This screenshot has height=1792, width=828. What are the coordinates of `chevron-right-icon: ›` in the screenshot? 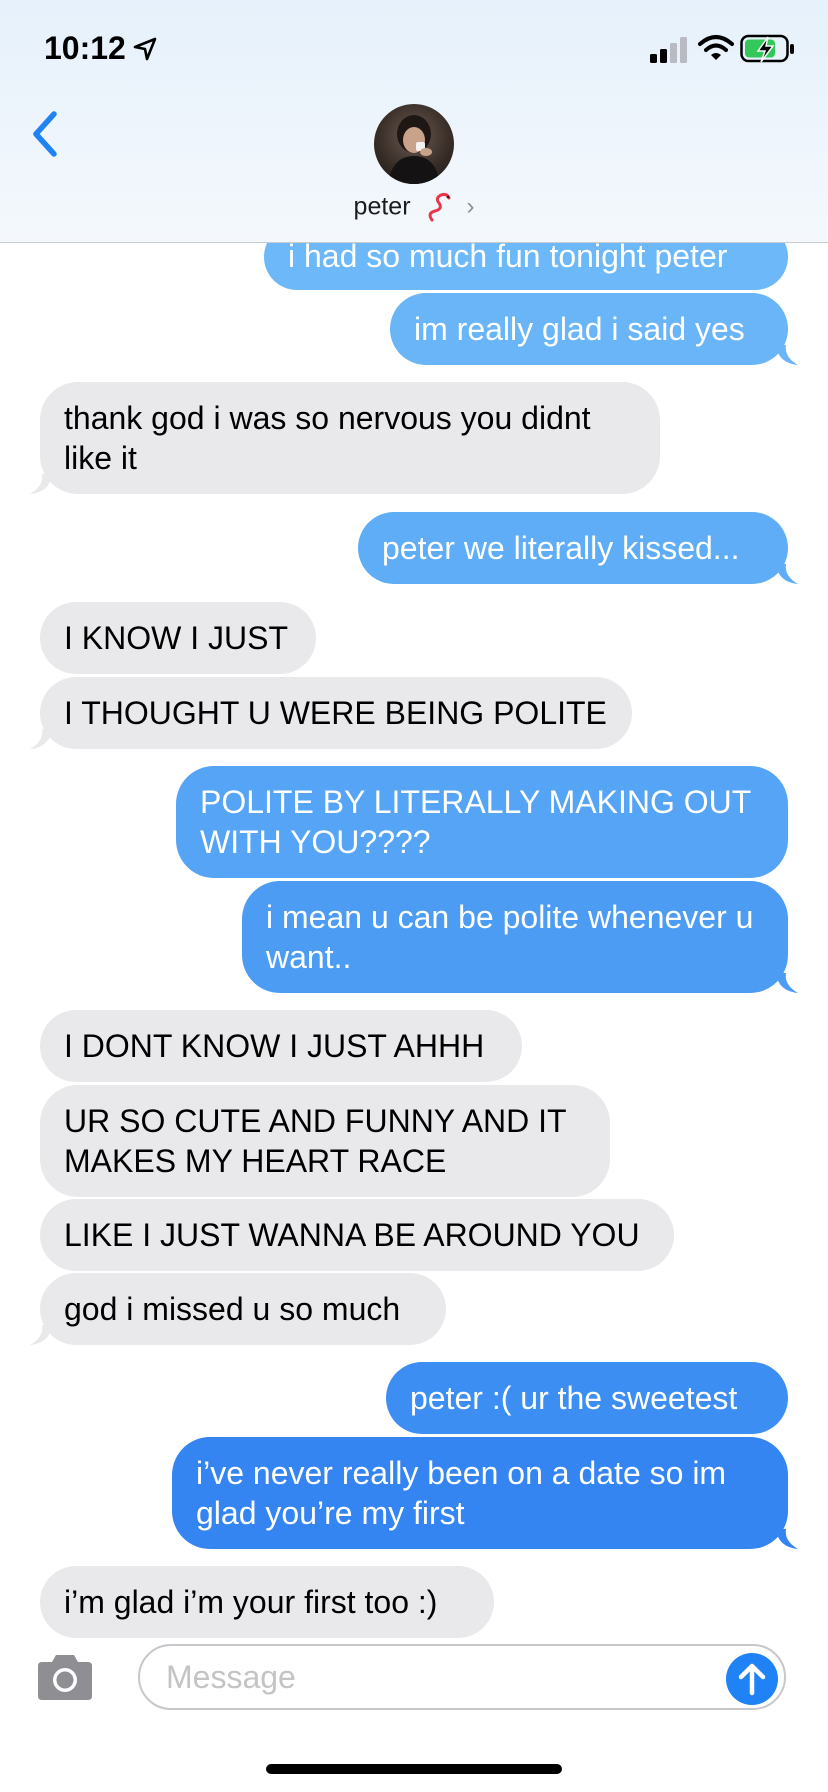 It's located at (470, 206).